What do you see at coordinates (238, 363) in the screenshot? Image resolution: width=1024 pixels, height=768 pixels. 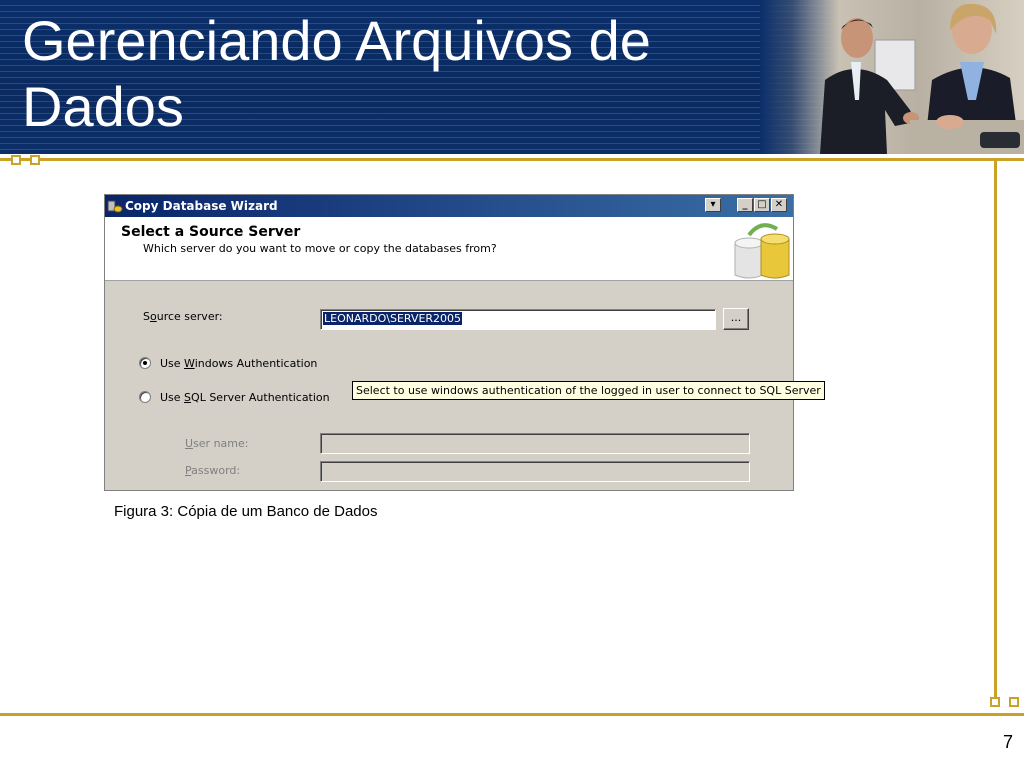 I see `windows-auth-label: Use Windows Authentication` at bounding box center [238, 363].